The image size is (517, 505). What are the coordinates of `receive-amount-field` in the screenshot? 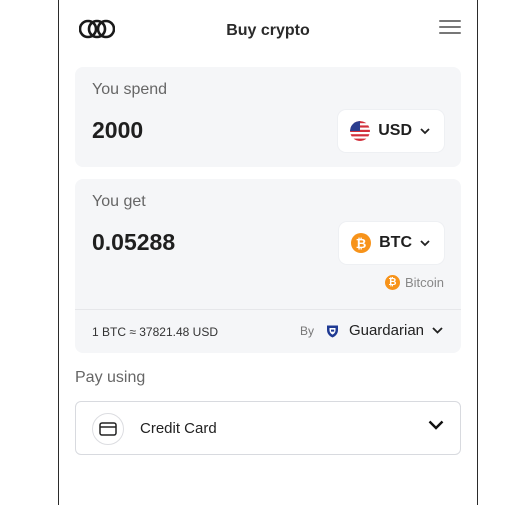 It's located at (192, 242).